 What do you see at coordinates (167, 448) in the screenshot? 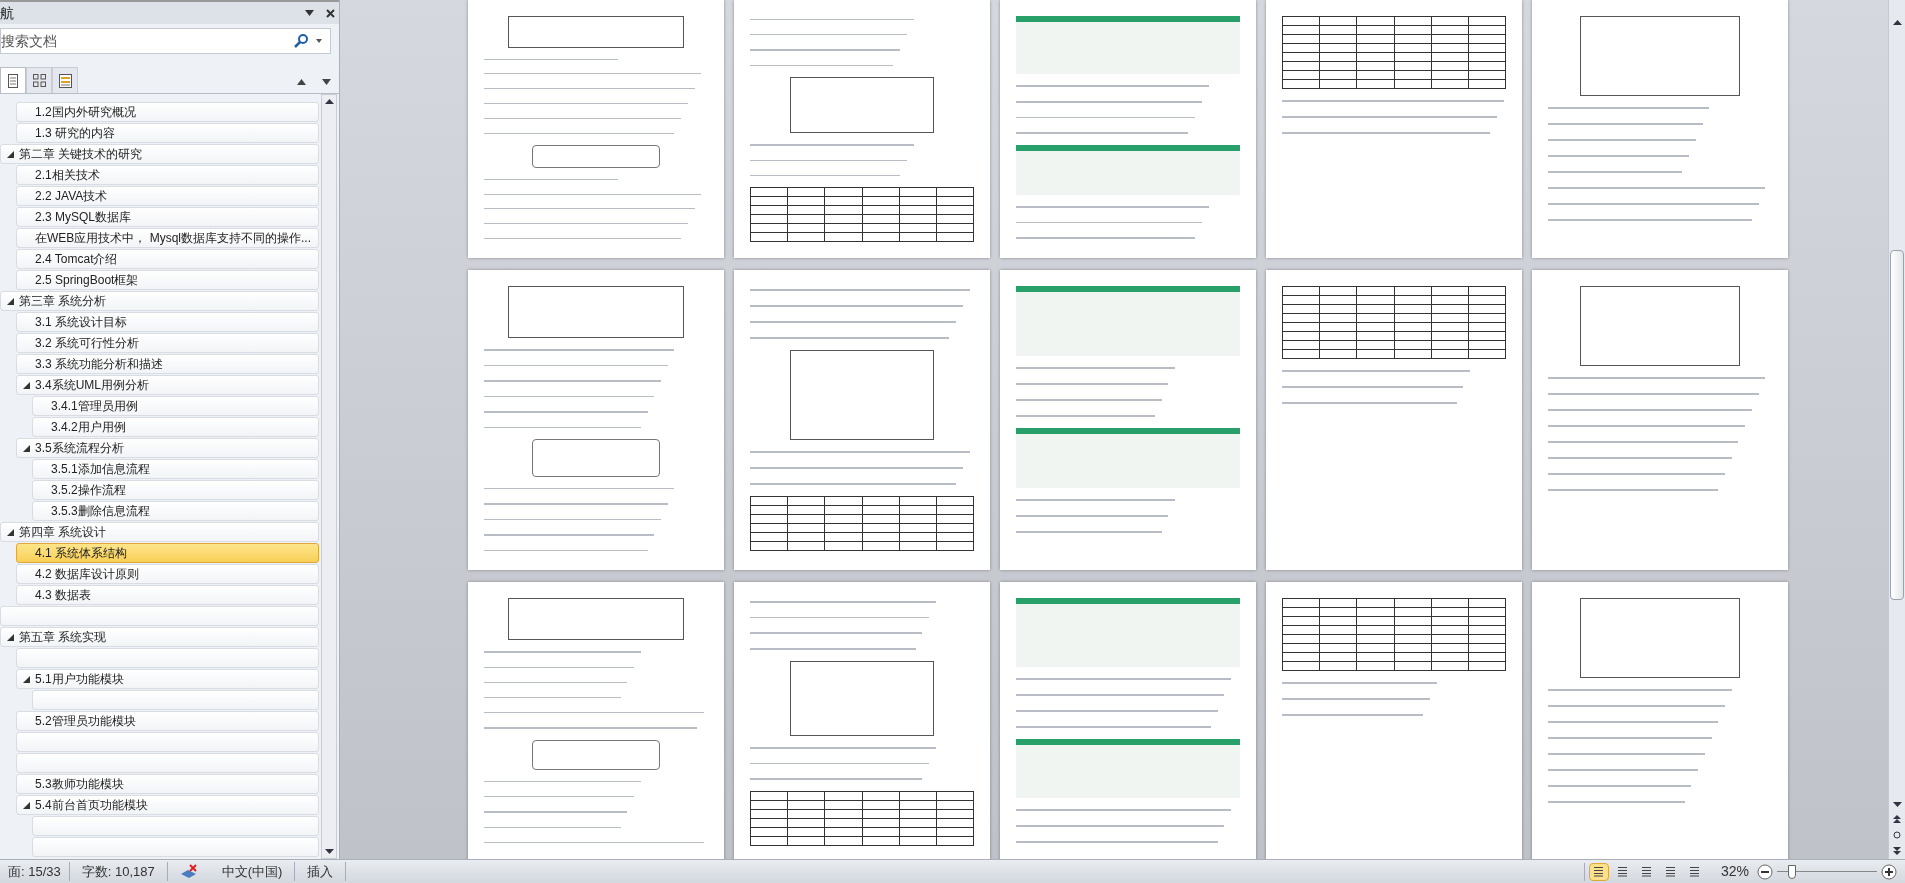
I see `tree-item: 3.5系统流程分析` at bounding box center [167, 448].